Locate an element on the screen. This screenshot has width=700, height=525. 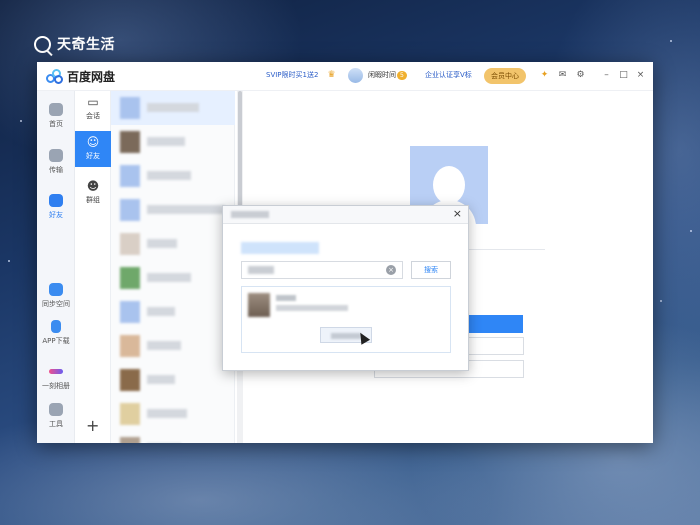
watermark: 天奇生活 is located at coordinates (74, 44).